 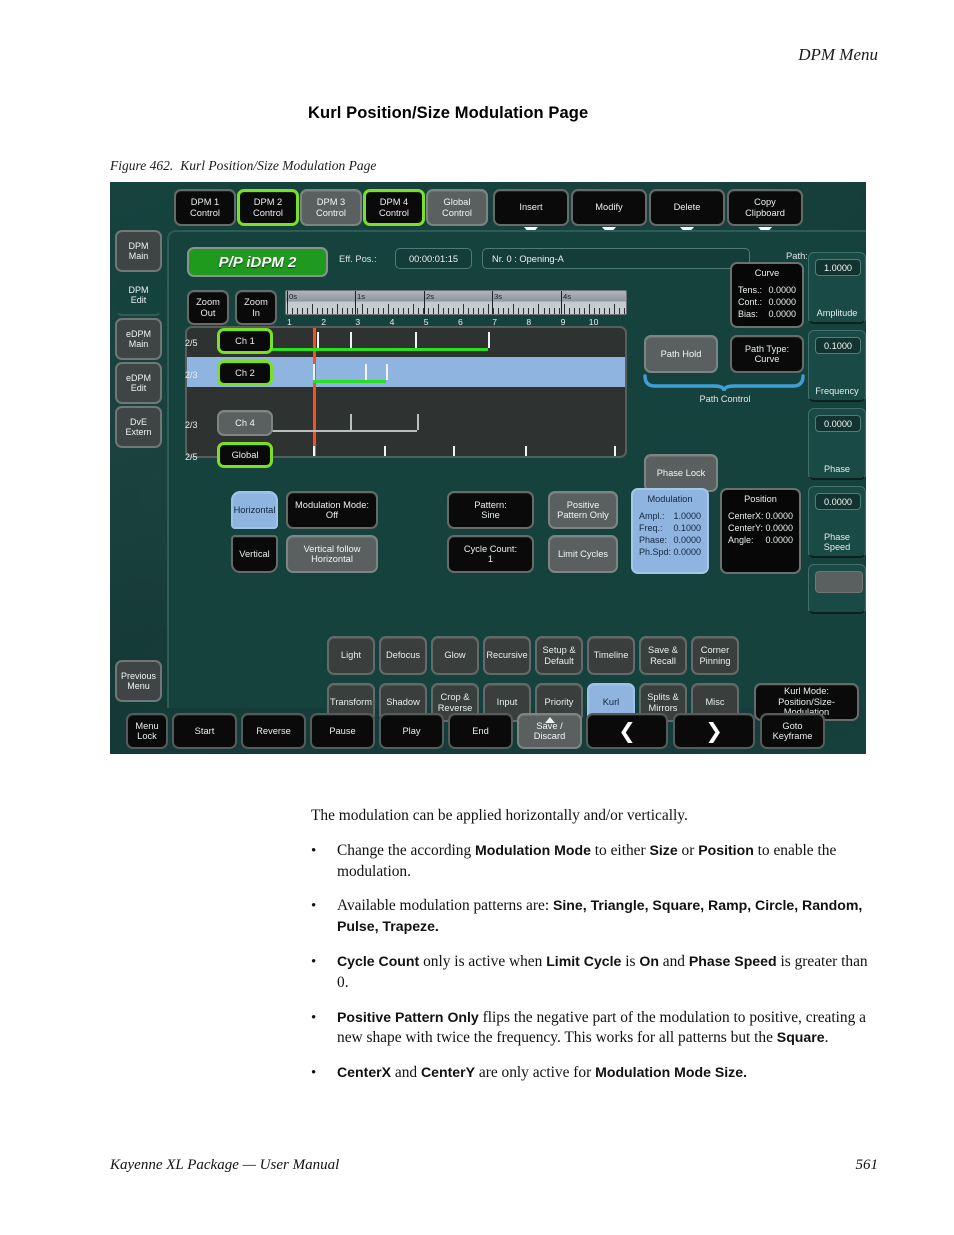 What do you see at coordinates (254, 510) in the screenshot?
I see `horizontal-button: Horizontal` at bounding box center [254, 510].